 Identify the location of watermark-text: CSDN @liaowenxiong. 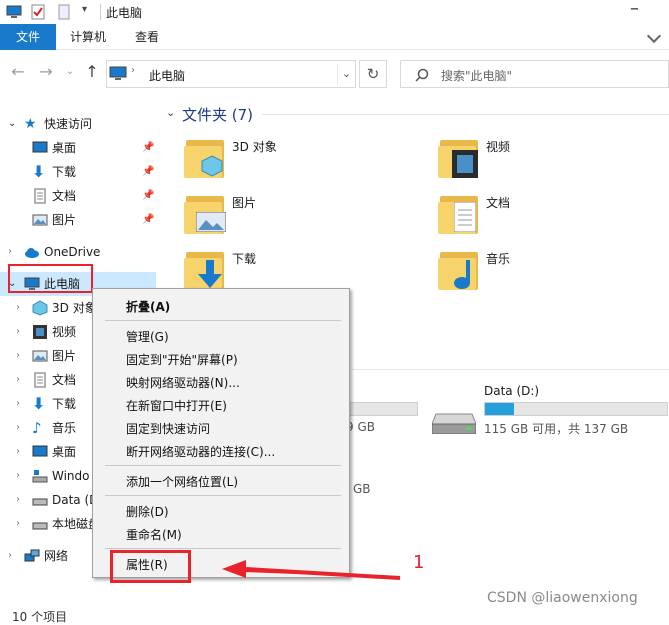
(562, 598).